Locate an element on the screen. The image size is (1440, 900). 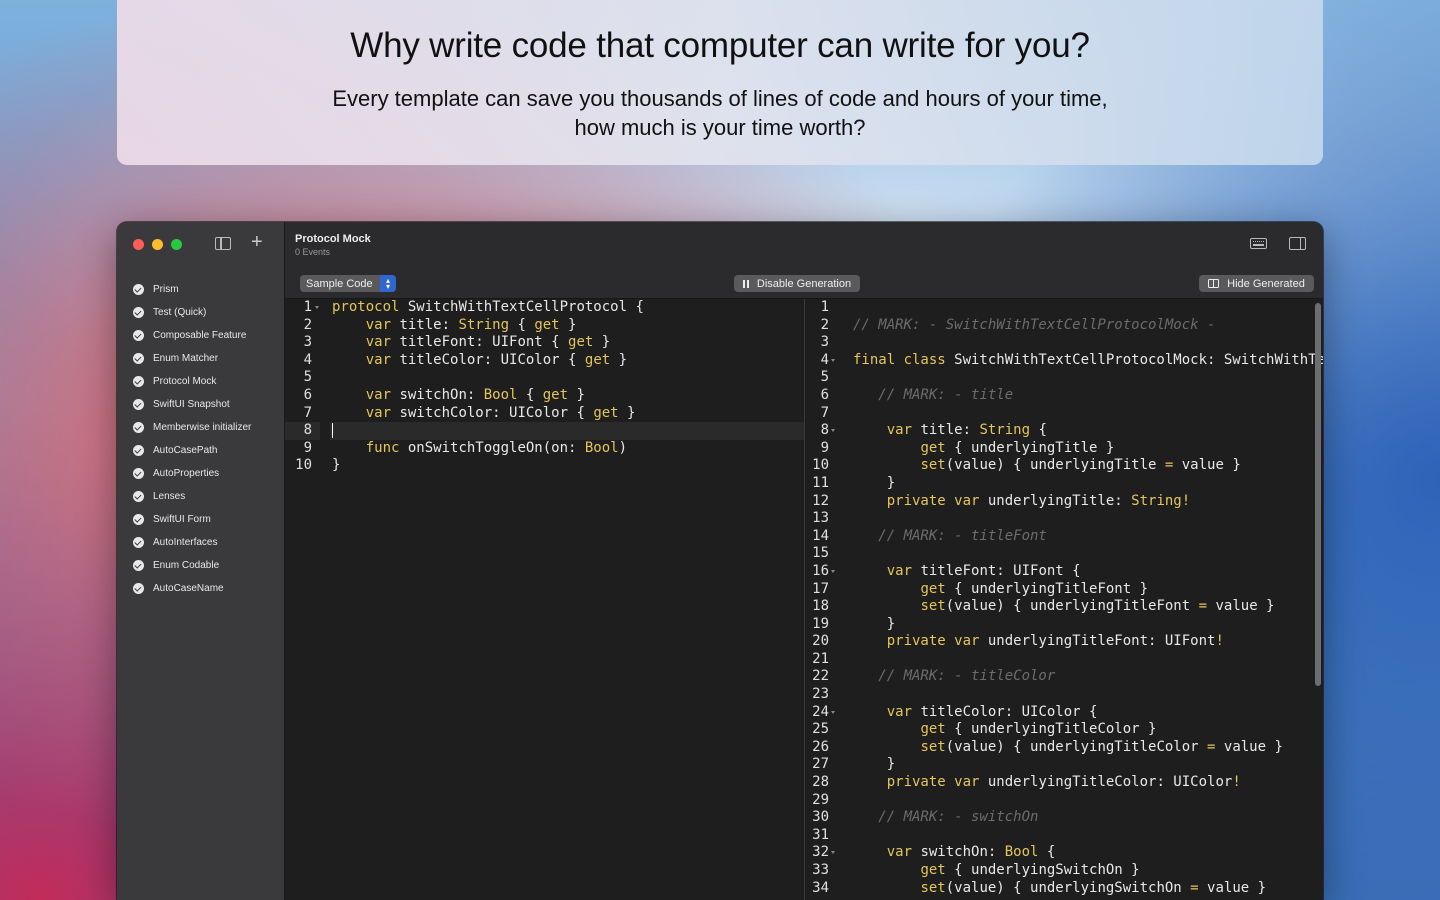
sidebar-item: Prism is located at coordinates (200, 289).